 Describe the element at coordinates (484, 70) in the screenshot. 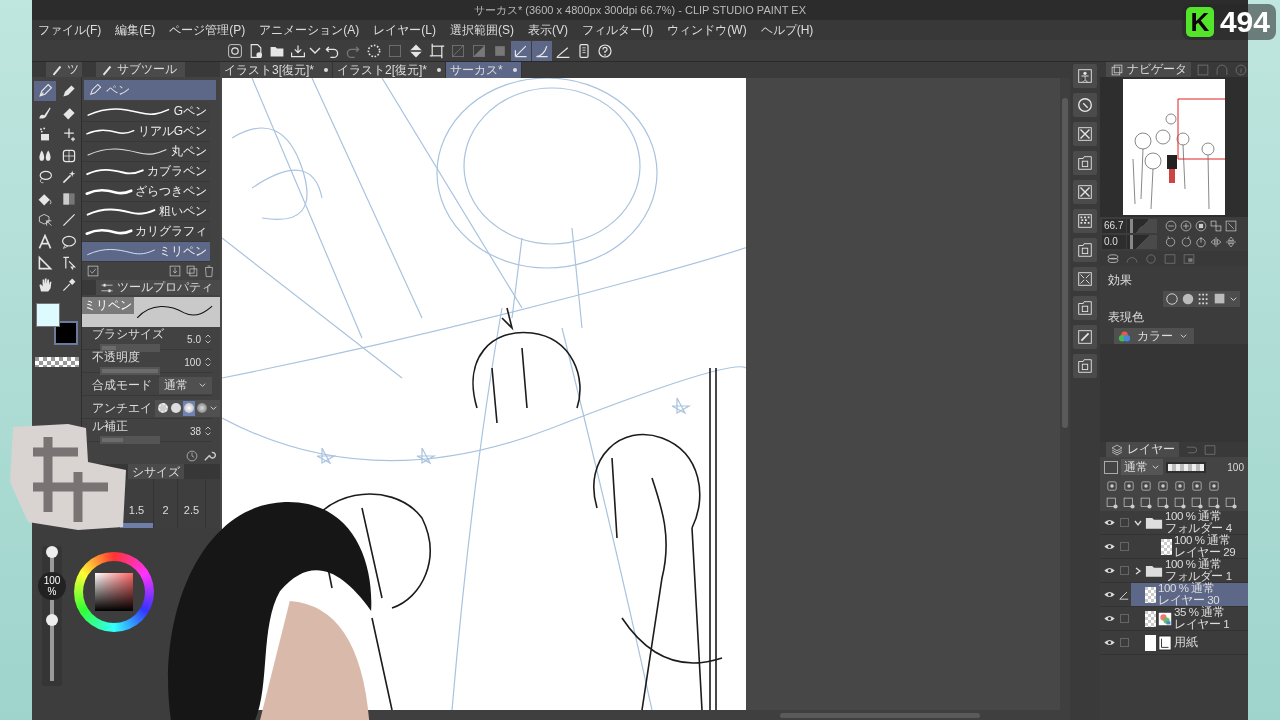

I see `document-tab: サーカス*` at that location.